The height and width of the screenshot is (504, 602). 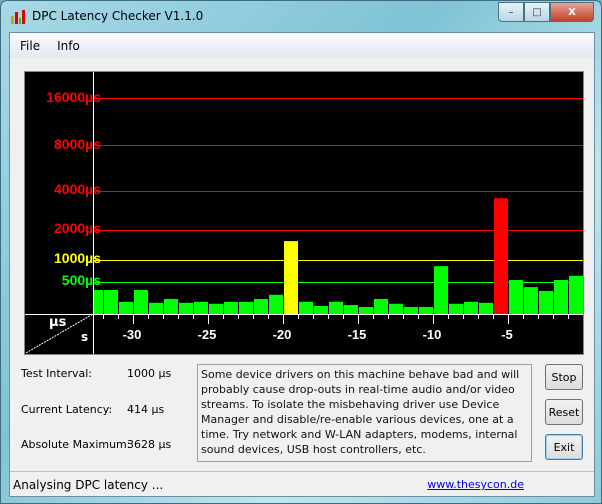 I want to click on x-tick-label: -25, so click(x=207, y=334).